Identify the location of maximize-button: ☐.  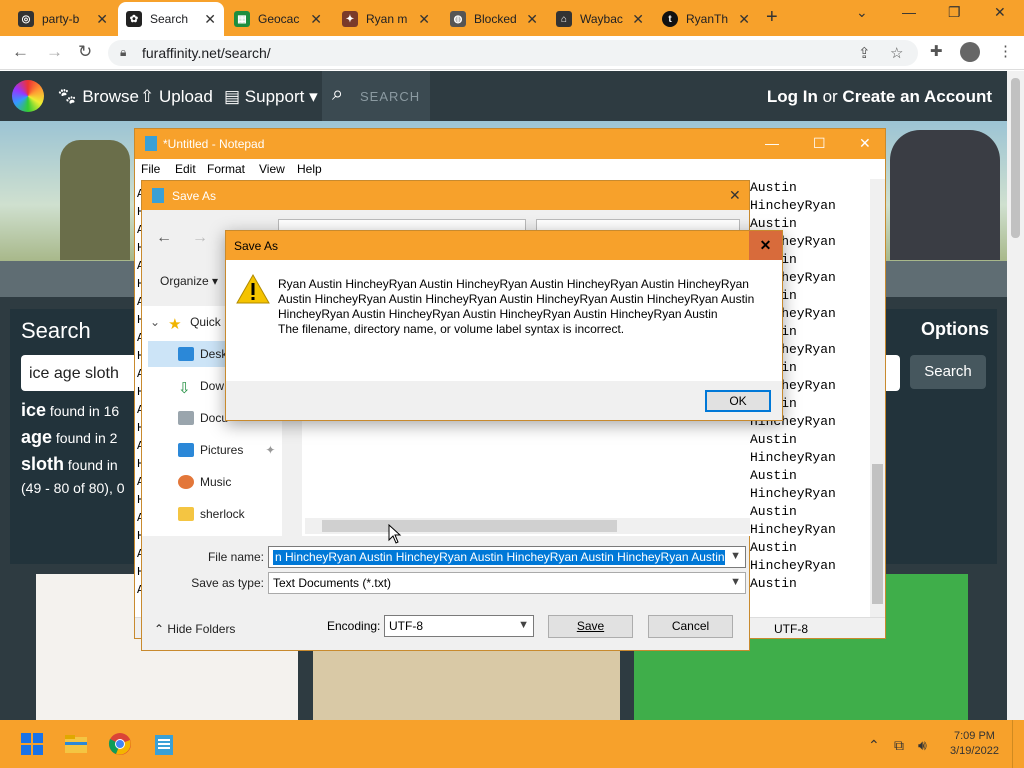
(819, 143).